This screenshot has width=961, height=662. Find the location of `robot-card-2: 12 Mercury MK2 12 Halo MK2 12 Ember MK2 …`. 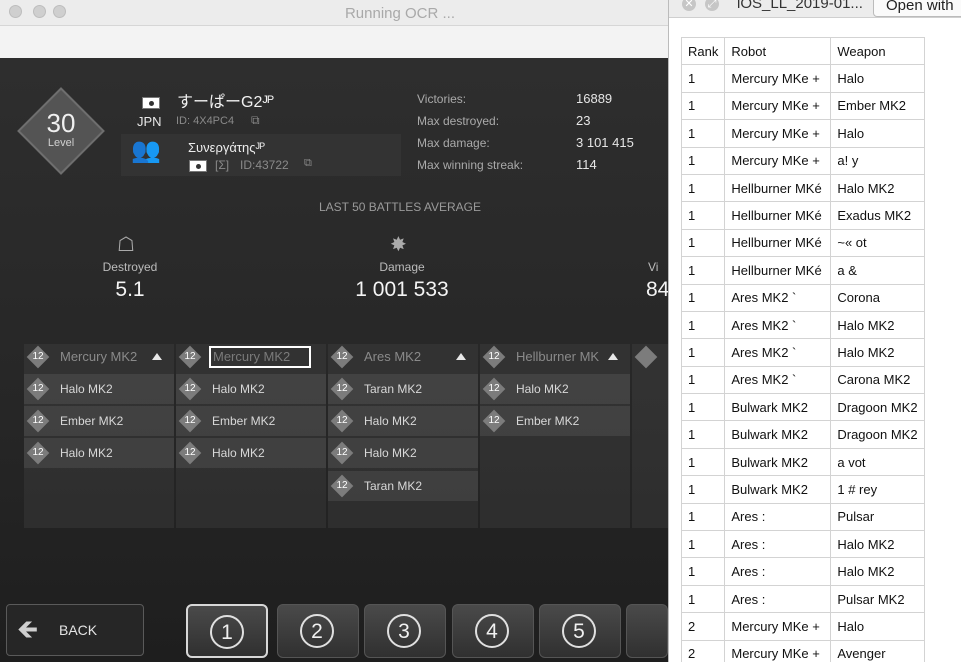

robot-card-2: 12 Mercury MK2 12 Halo MK2 12 Ember MK2 … is located at coordinates (251, 436).